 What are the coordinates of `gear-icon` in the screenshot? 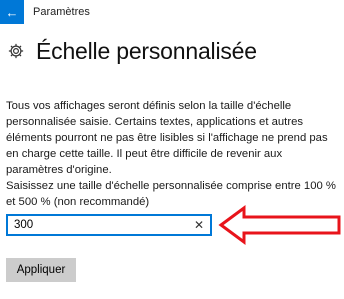 It's located at (16, 51).